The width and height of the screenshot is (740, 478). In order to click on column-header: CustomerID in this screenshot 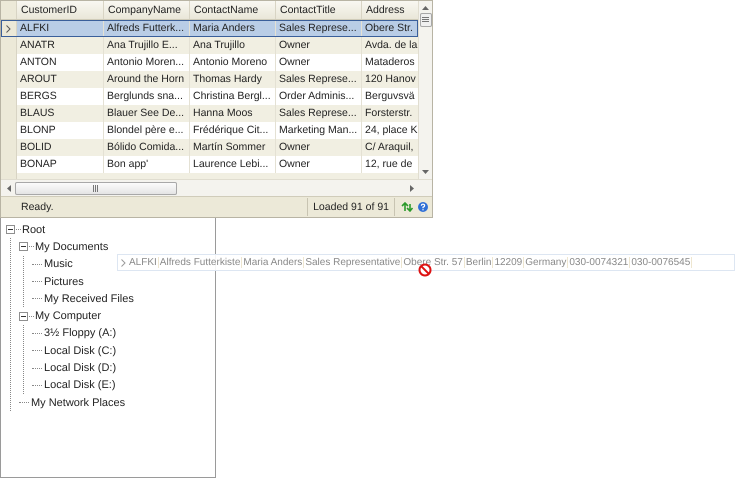, I will do `click(60, 10)`.